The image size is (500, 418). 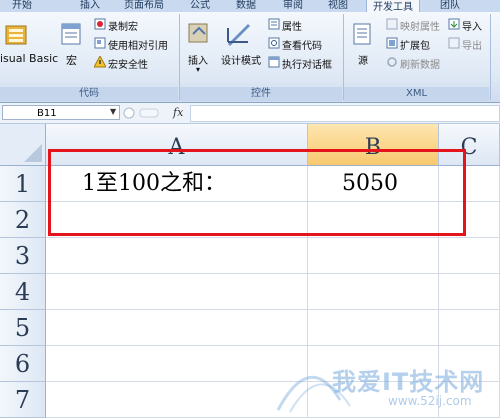 I want to click on insert-function-button: fx, so click(x=178, y=112).